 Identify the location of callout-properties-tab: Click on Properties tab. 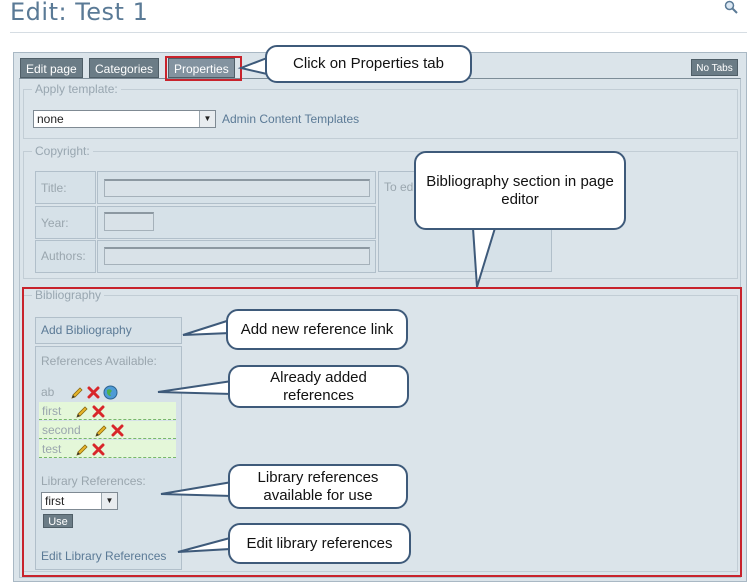
(368, 64).